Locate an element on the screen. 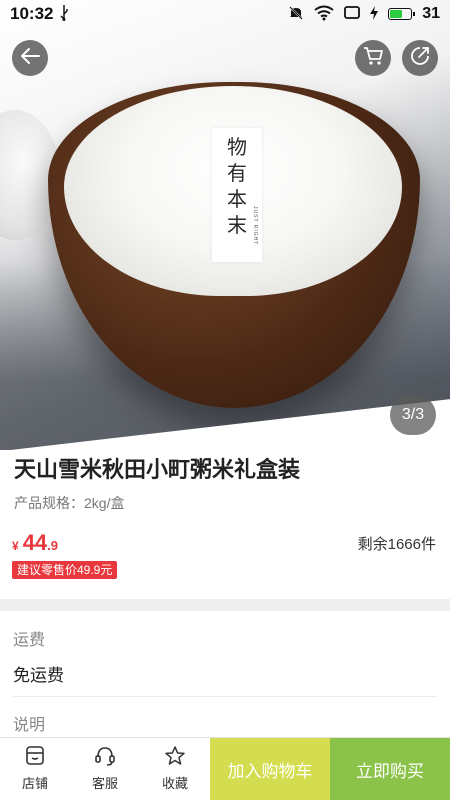  status-time: 10:32 is located at coordinates (32, 13).